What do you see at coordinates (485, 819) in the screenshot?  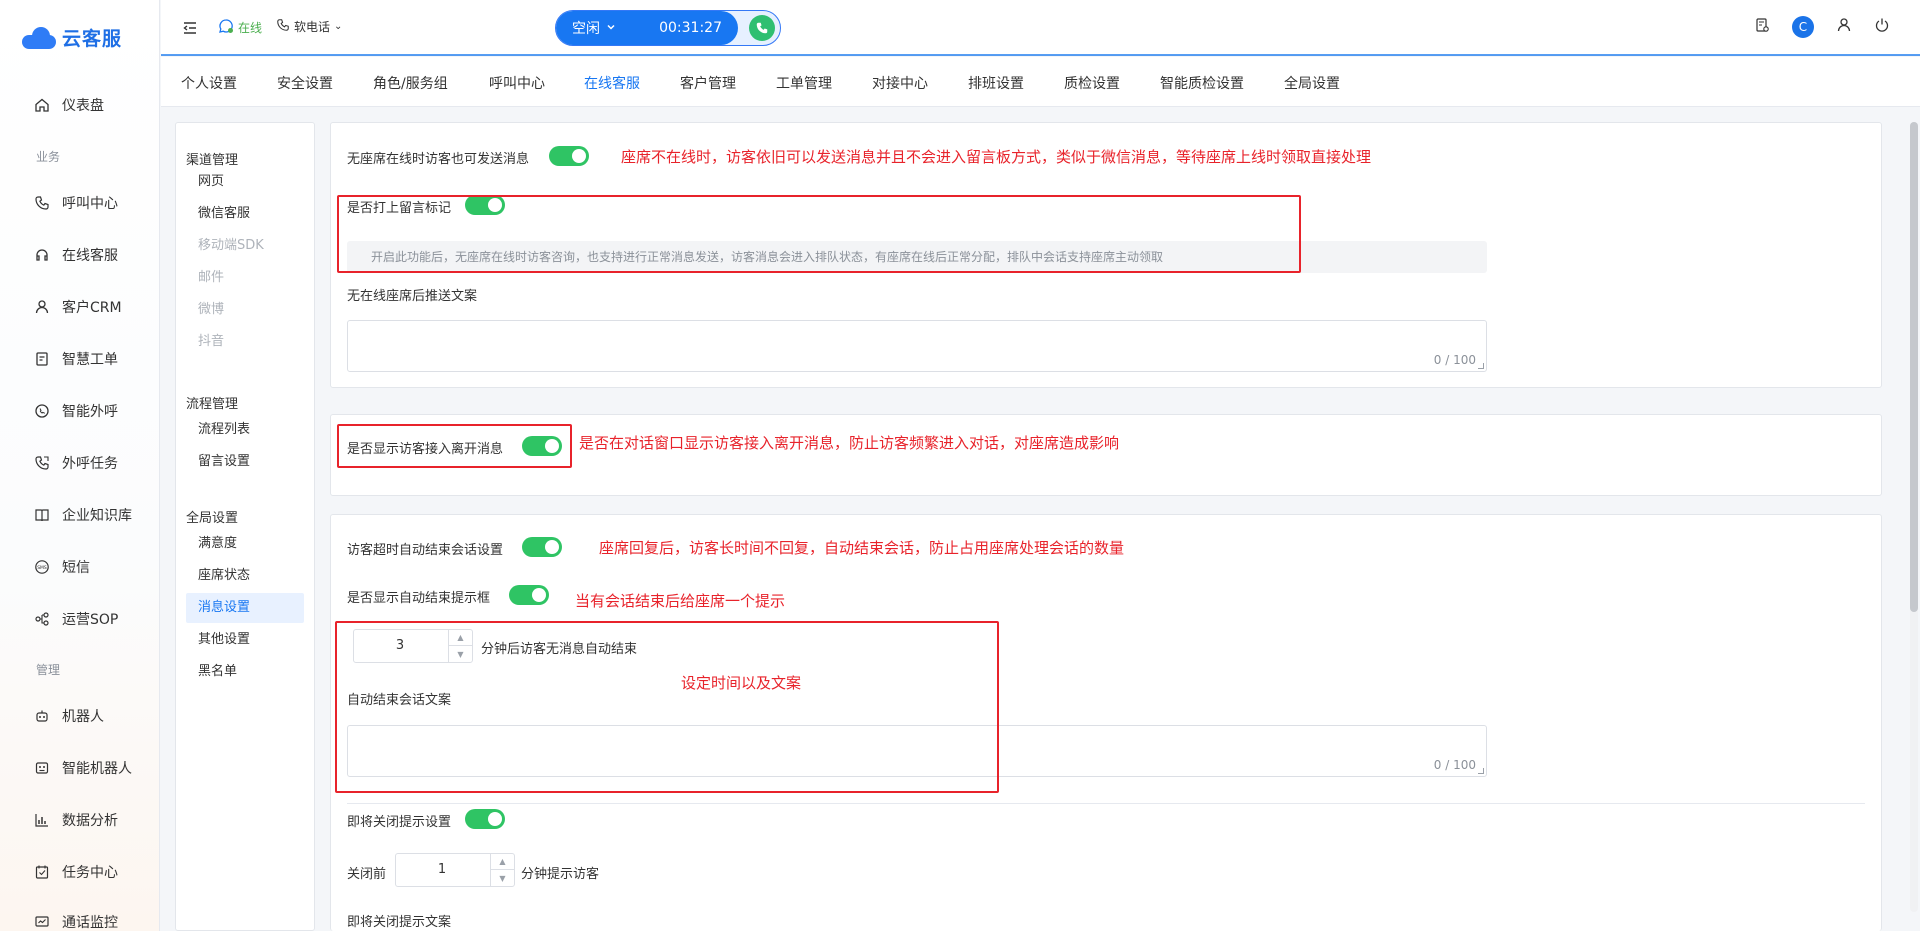 I see `closing-tip-switch` at bounding box center [485, 819].